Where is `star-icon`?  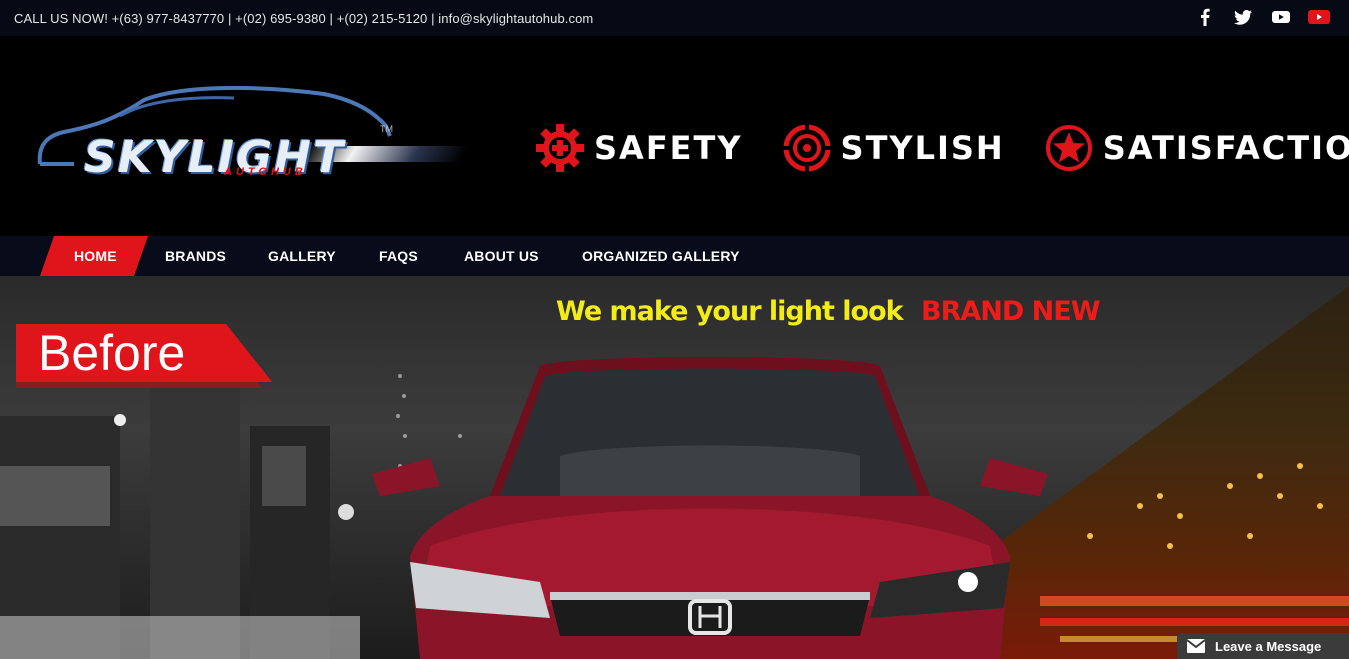
star-icon is located at coordinates (1068, 148).